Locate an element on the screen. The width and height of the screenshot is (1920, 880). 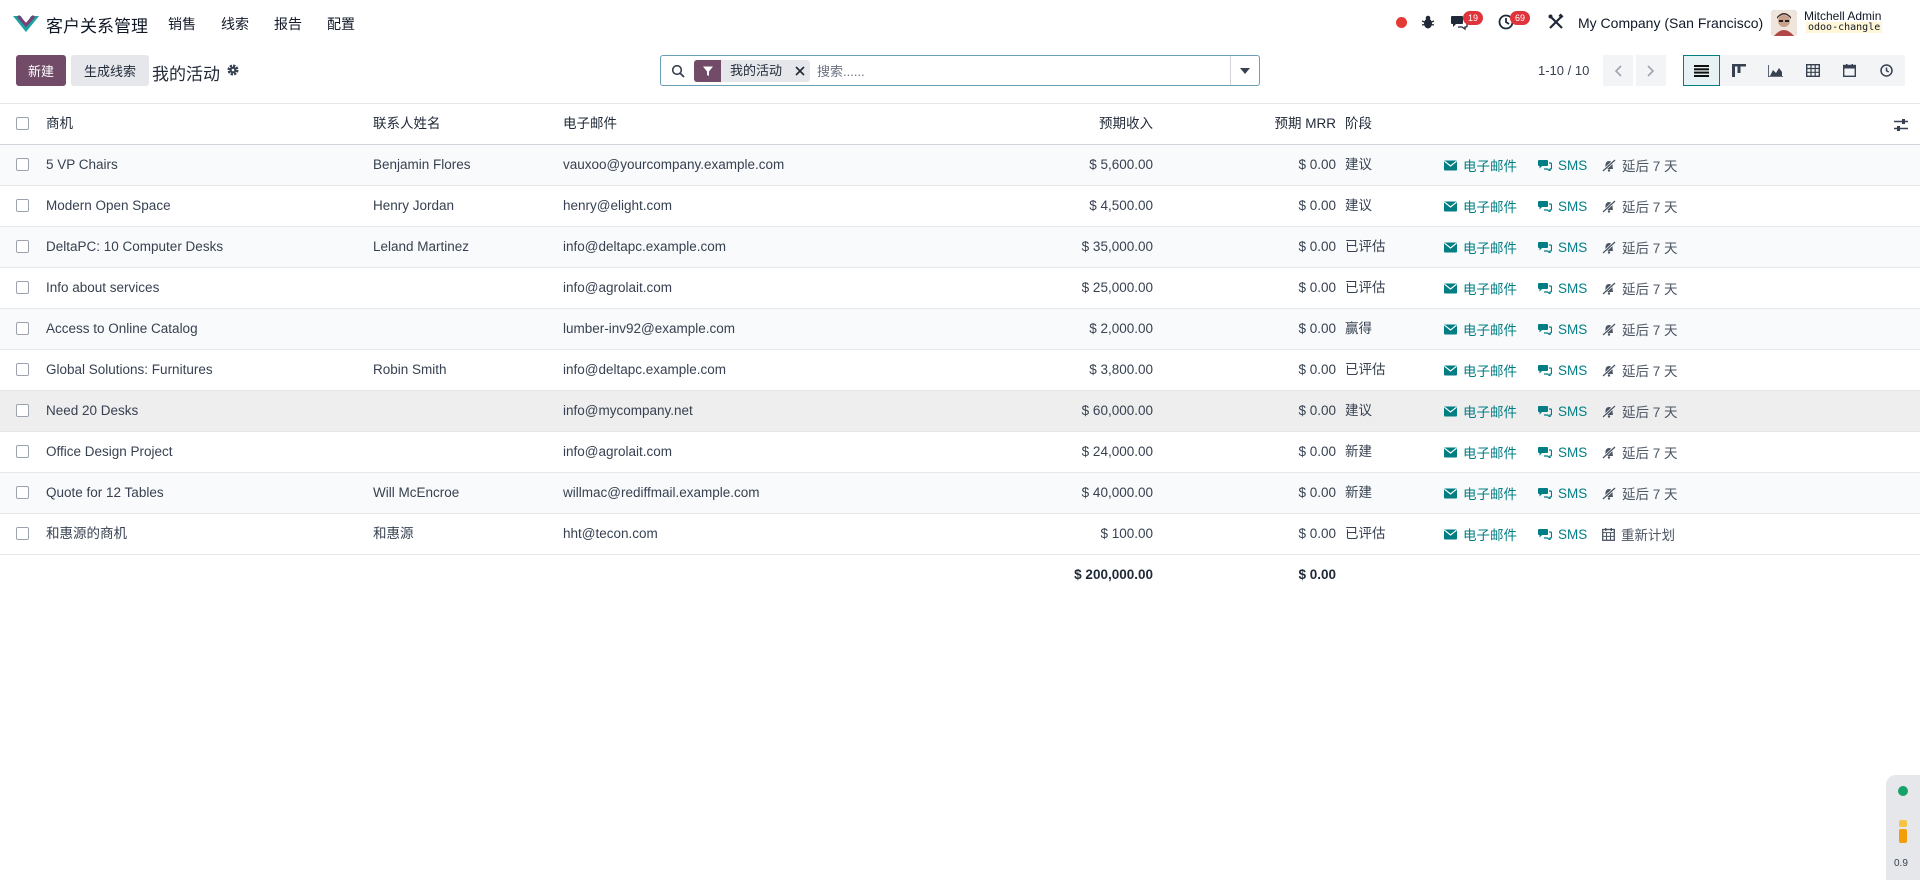
gear-icon is located at coordinates (233, 70).